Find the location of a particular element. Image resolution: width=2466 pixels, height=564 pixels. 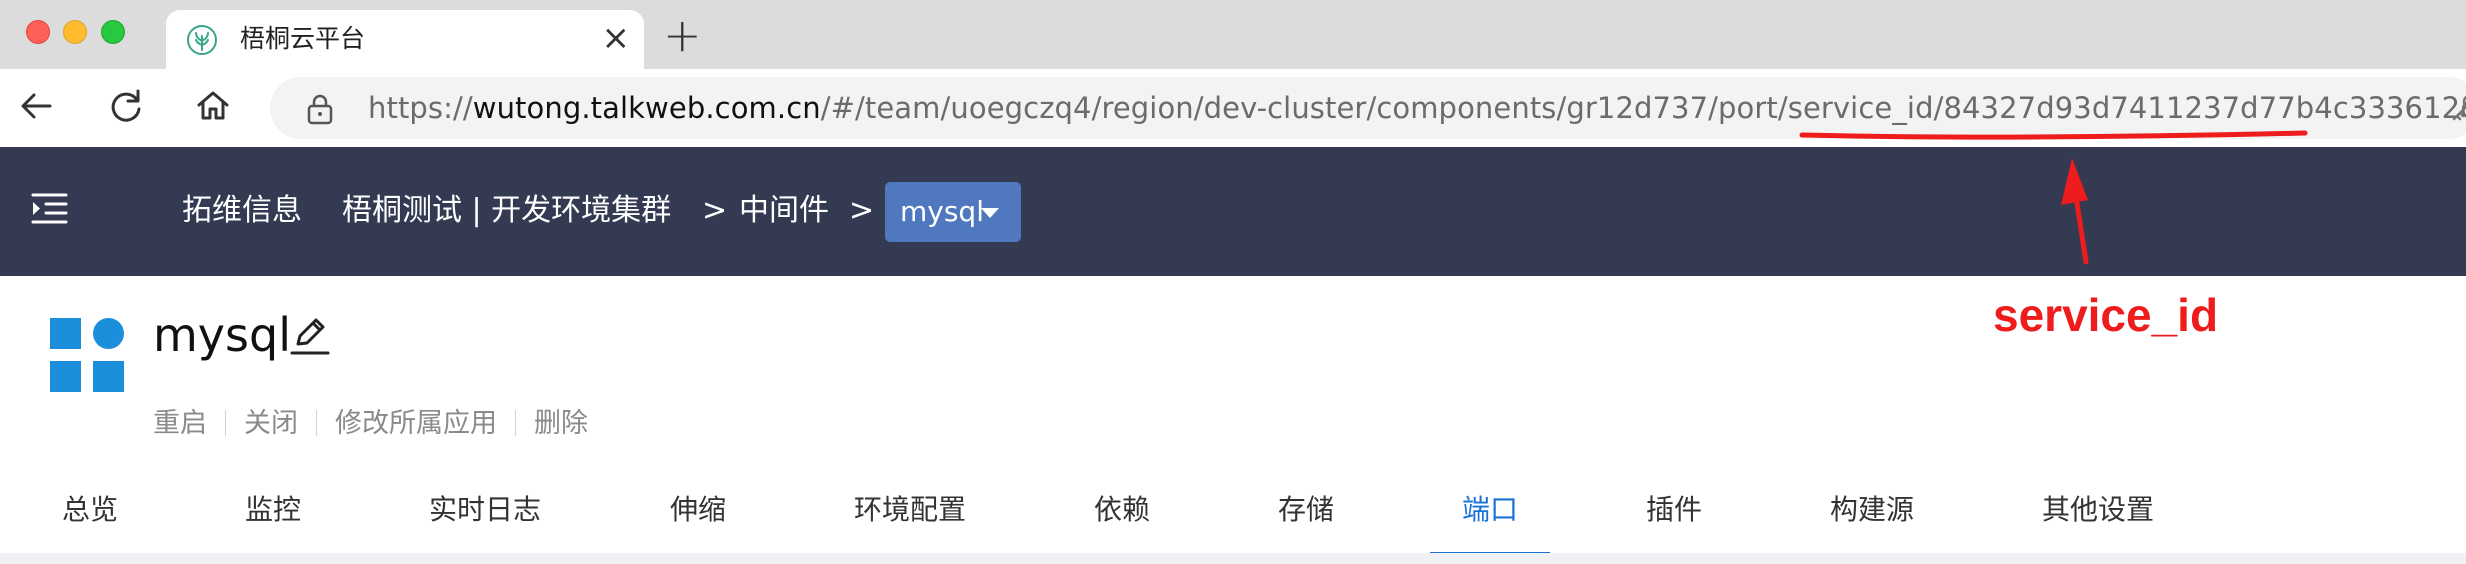

browser-tab: 梧桐云平台 × is located at coordinates (405, 39).